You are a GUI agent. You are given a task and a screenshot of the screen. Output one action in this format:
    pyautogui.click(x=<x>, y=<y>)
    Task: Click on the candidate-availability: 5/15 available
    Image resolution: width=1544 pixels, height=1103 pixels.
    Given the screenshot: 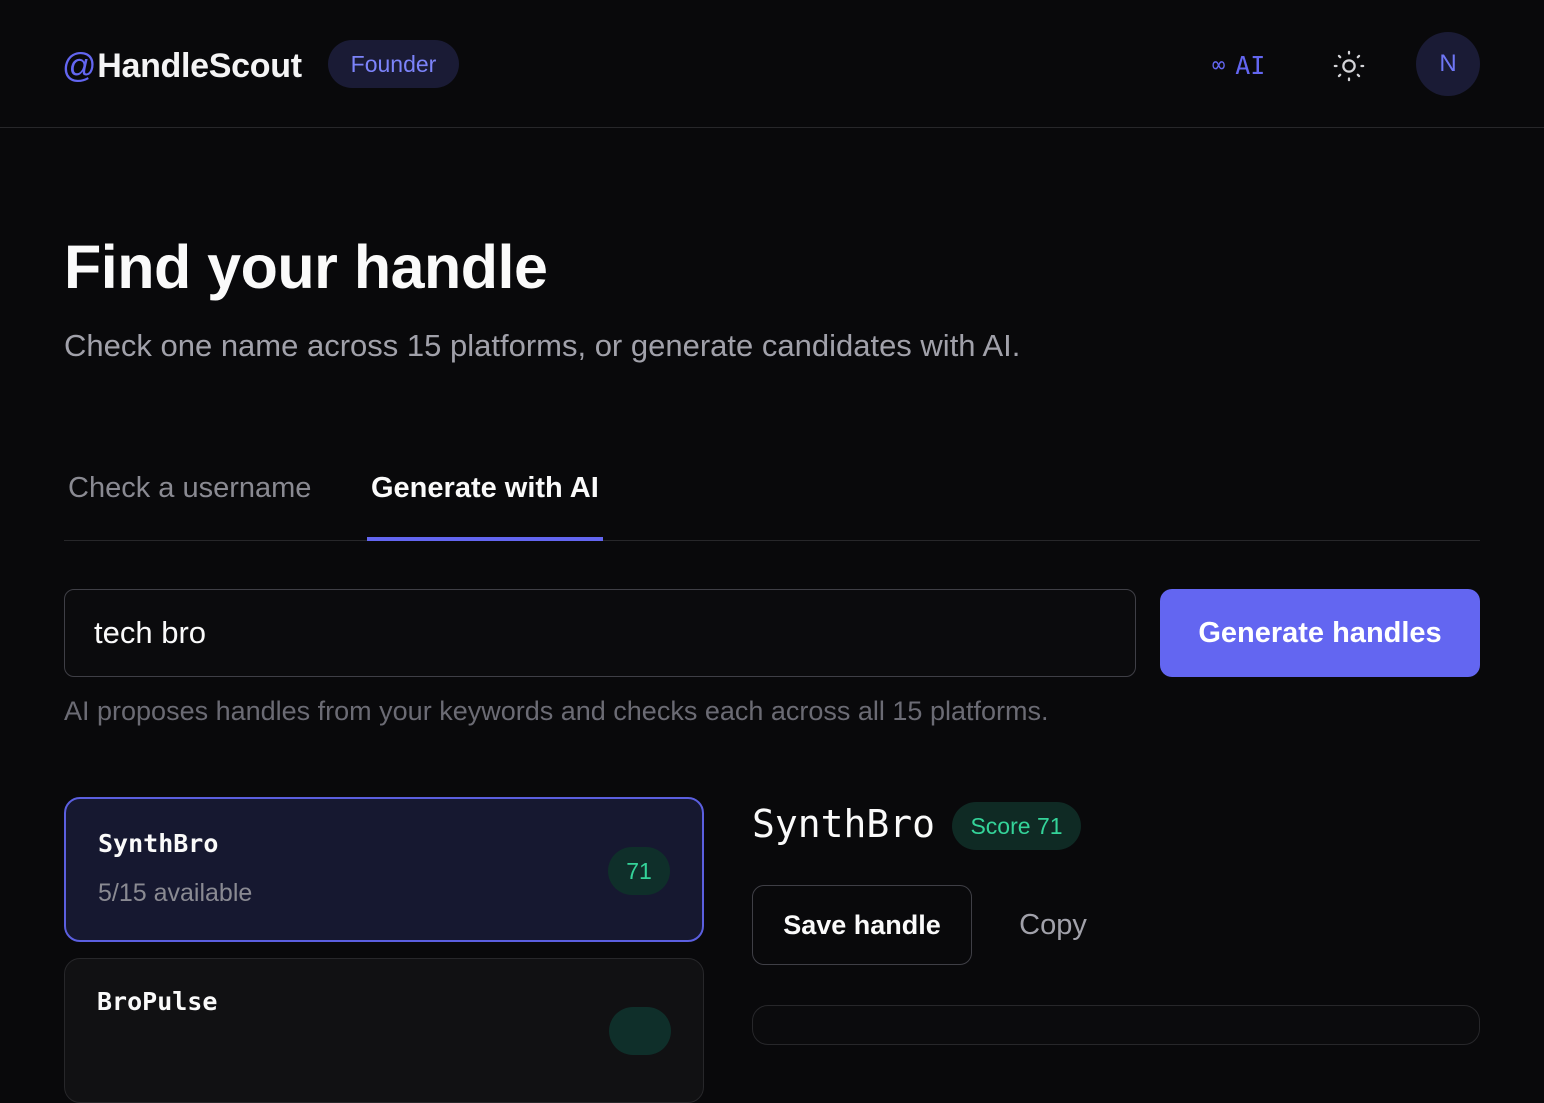 What is the action you would take?
    pyautogui.click(x=175, y=893)
    